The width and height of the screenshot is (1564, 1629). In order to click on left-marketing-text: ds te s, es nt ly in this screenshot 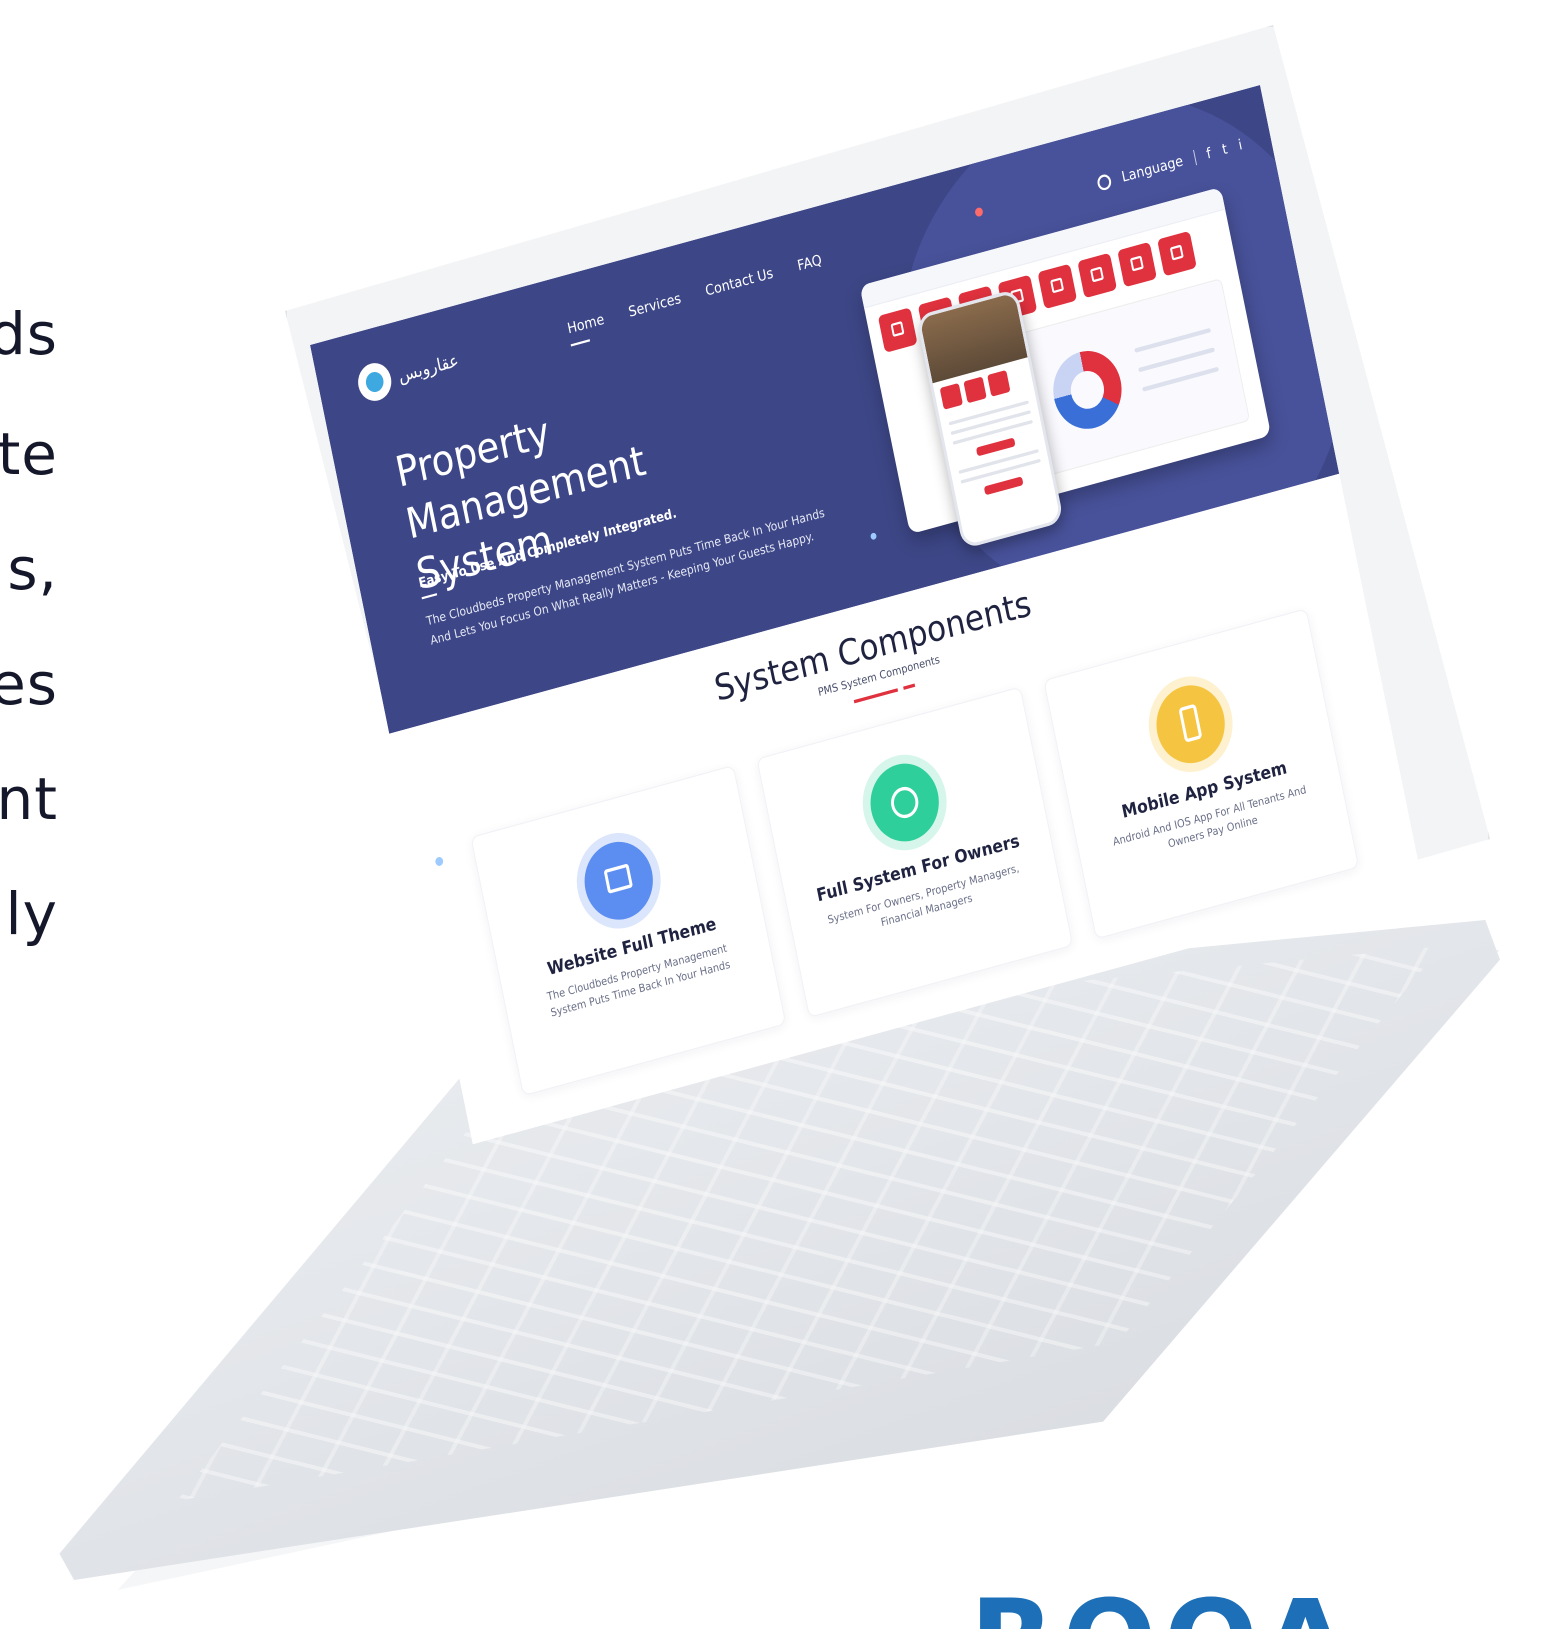, I will do `click(35, 814)`.